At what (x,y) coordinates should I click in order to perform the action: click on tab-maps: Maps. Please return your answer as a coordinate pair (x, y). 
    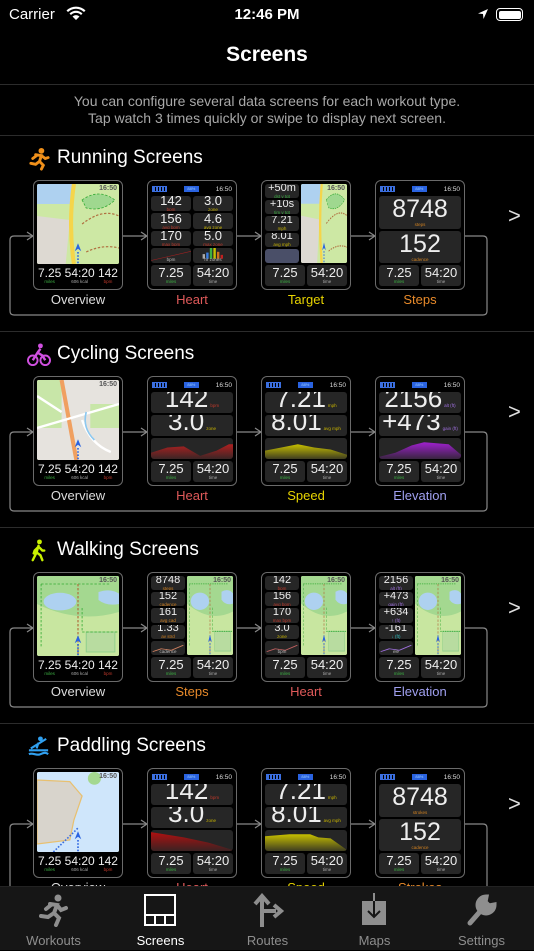
    Looking at the image, I should click on (374, 919).